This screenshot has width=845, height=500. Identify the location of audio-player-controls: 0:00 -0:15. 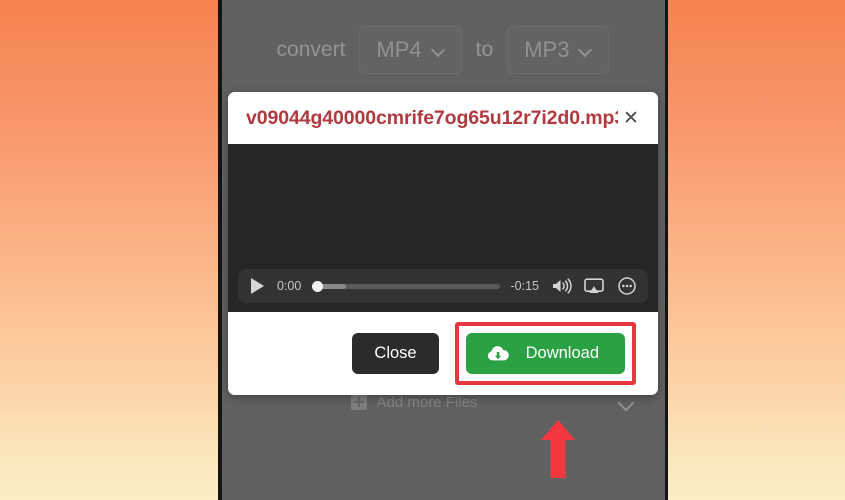
(443, 286).